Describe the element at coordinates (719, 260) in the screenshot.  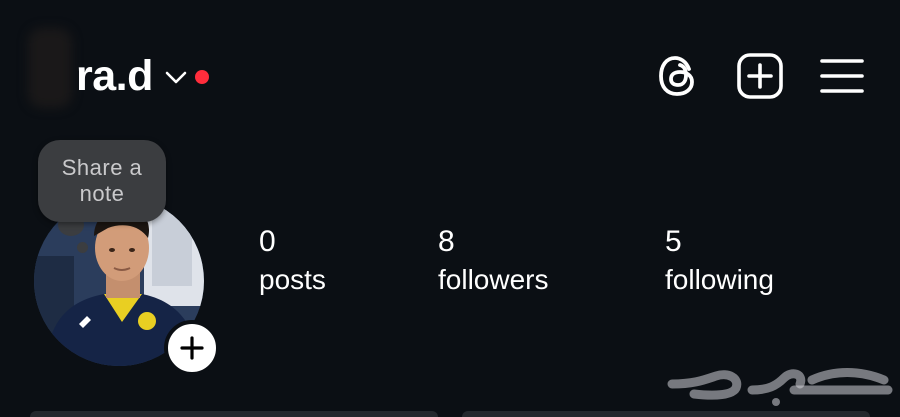
I see `following-stat: 5 following` at that location.